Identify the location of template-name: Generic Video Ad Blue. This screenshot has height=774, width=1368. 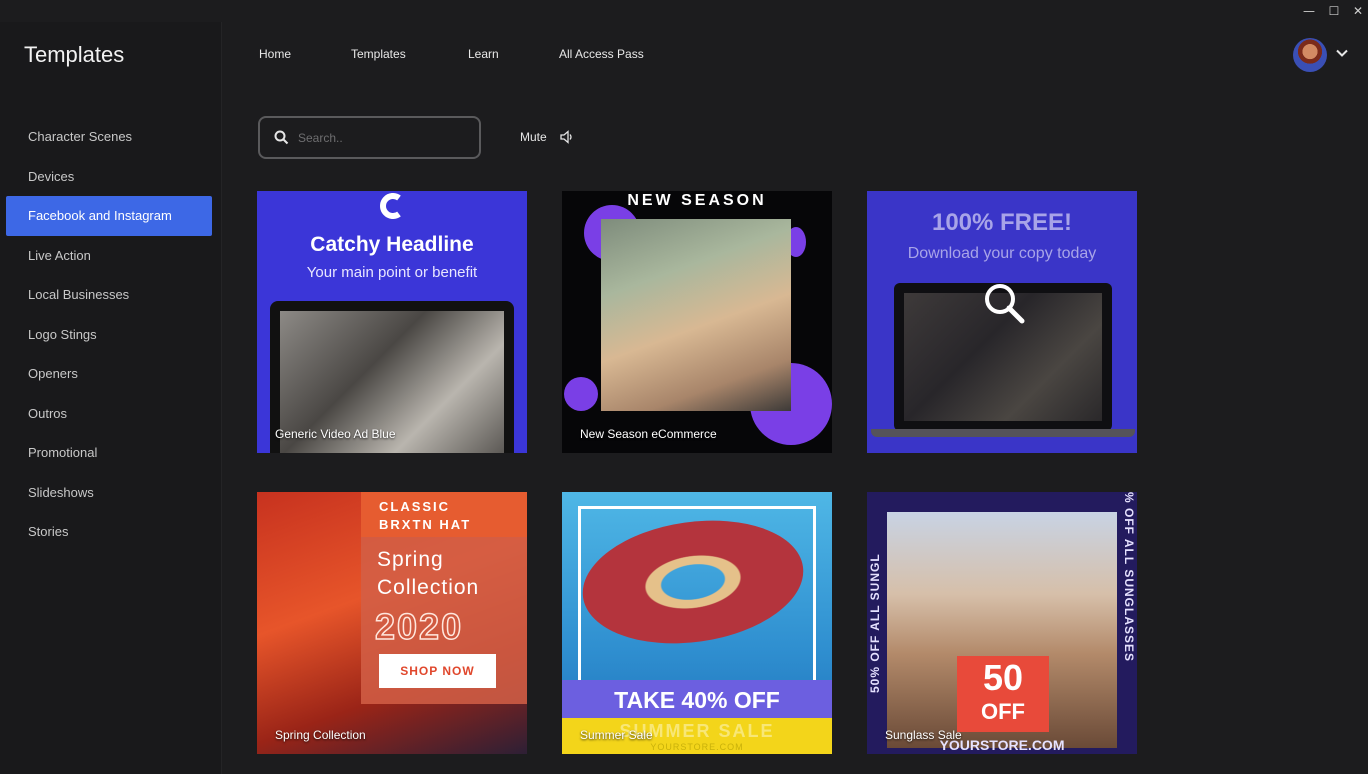
(335, 434).